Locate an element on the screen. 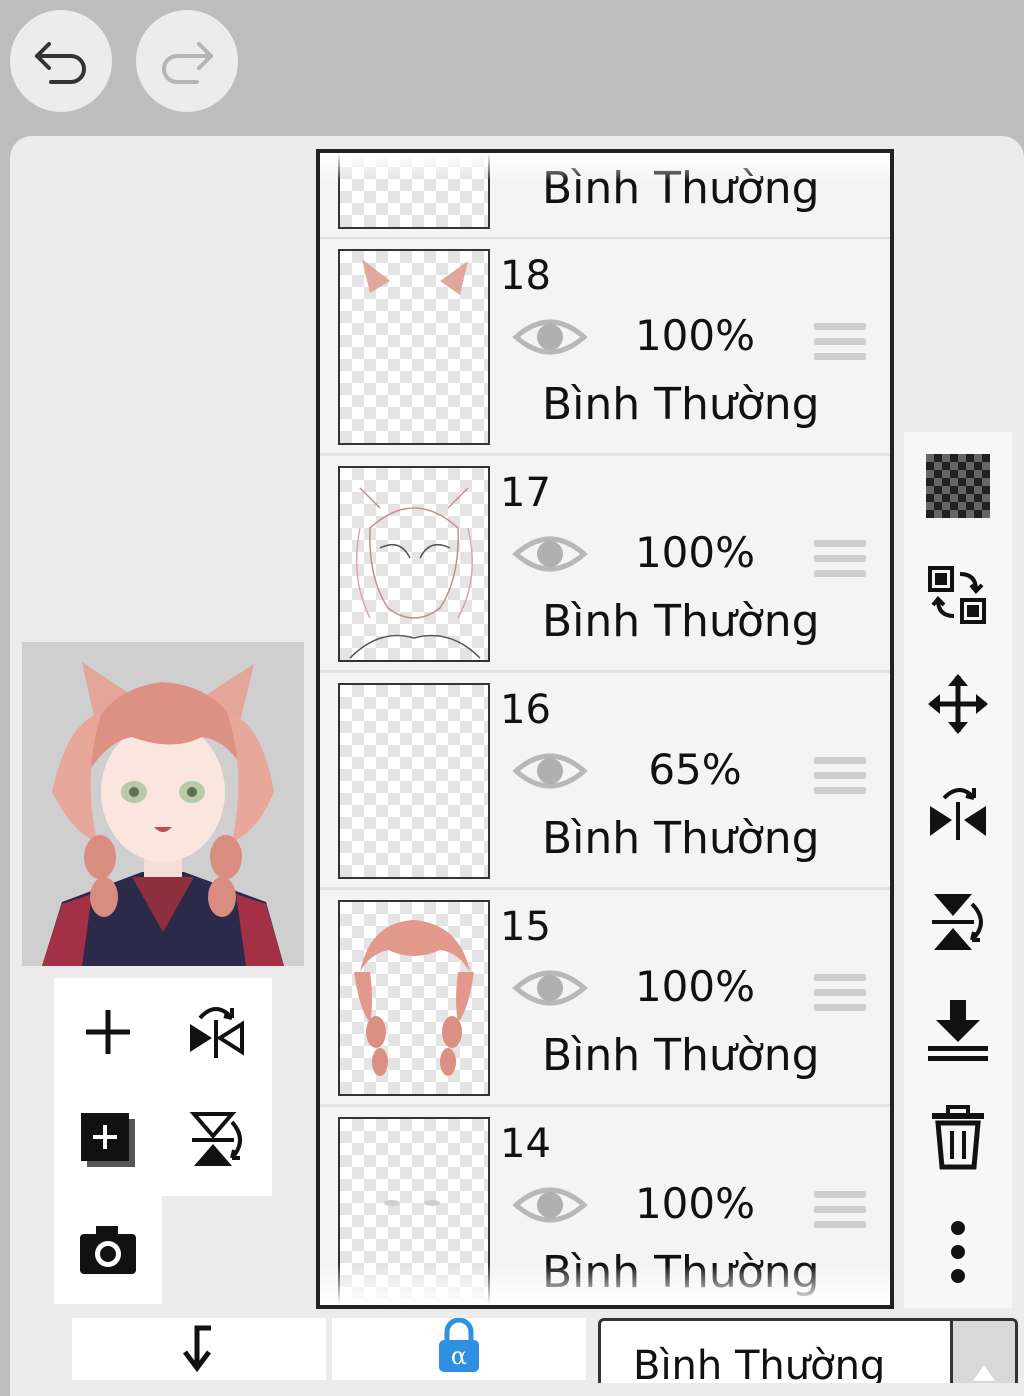 This screenshot has width=1024, height=1396. blend-mode-select: Bình Thường is located at coordinates (808, 1350).